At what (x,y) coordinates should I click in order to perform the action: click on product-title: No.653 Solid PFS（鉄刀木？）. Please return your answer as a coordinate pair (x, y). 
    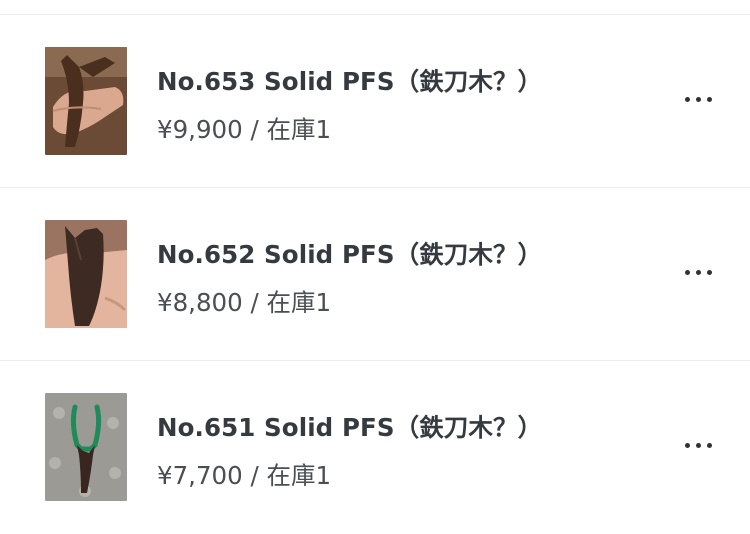
    Looking at the image, I should click on (349, 80).